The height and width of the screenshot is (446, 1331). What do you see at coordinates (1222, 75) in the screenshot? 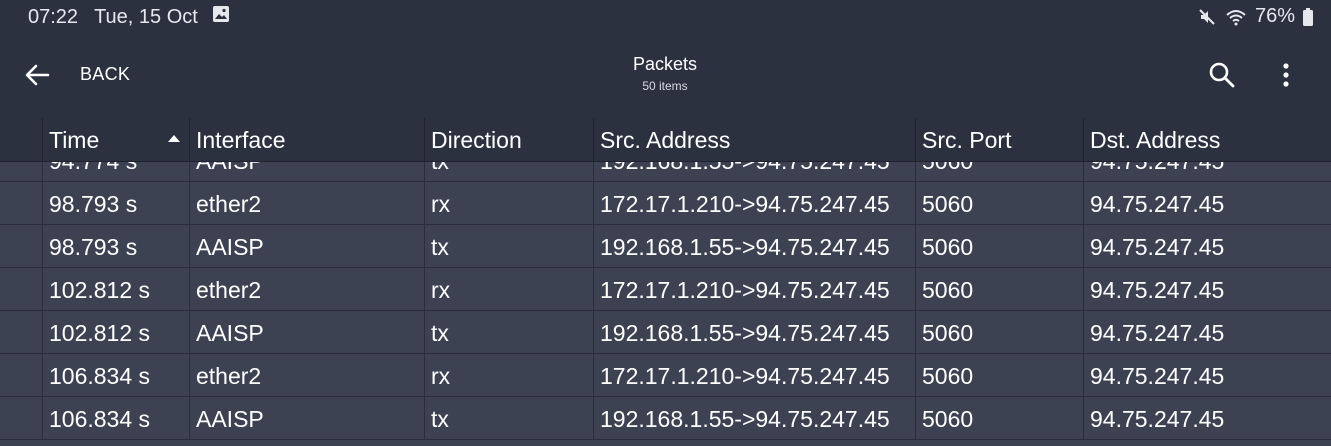
I see `search-icon` at bounding box center [1222, 75].